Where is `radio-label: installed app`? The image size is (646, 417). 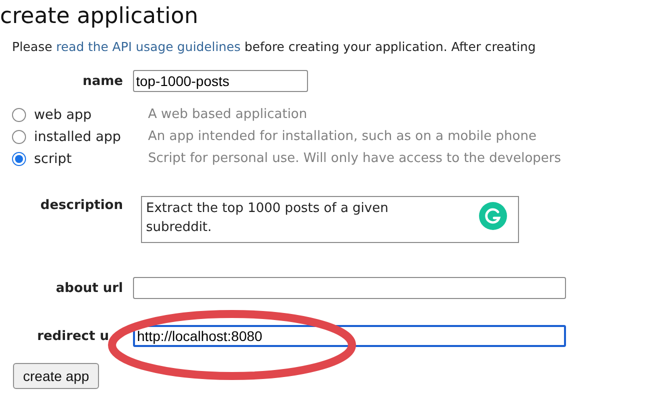 radio-label: installed app is located at coordinates (77, 137).